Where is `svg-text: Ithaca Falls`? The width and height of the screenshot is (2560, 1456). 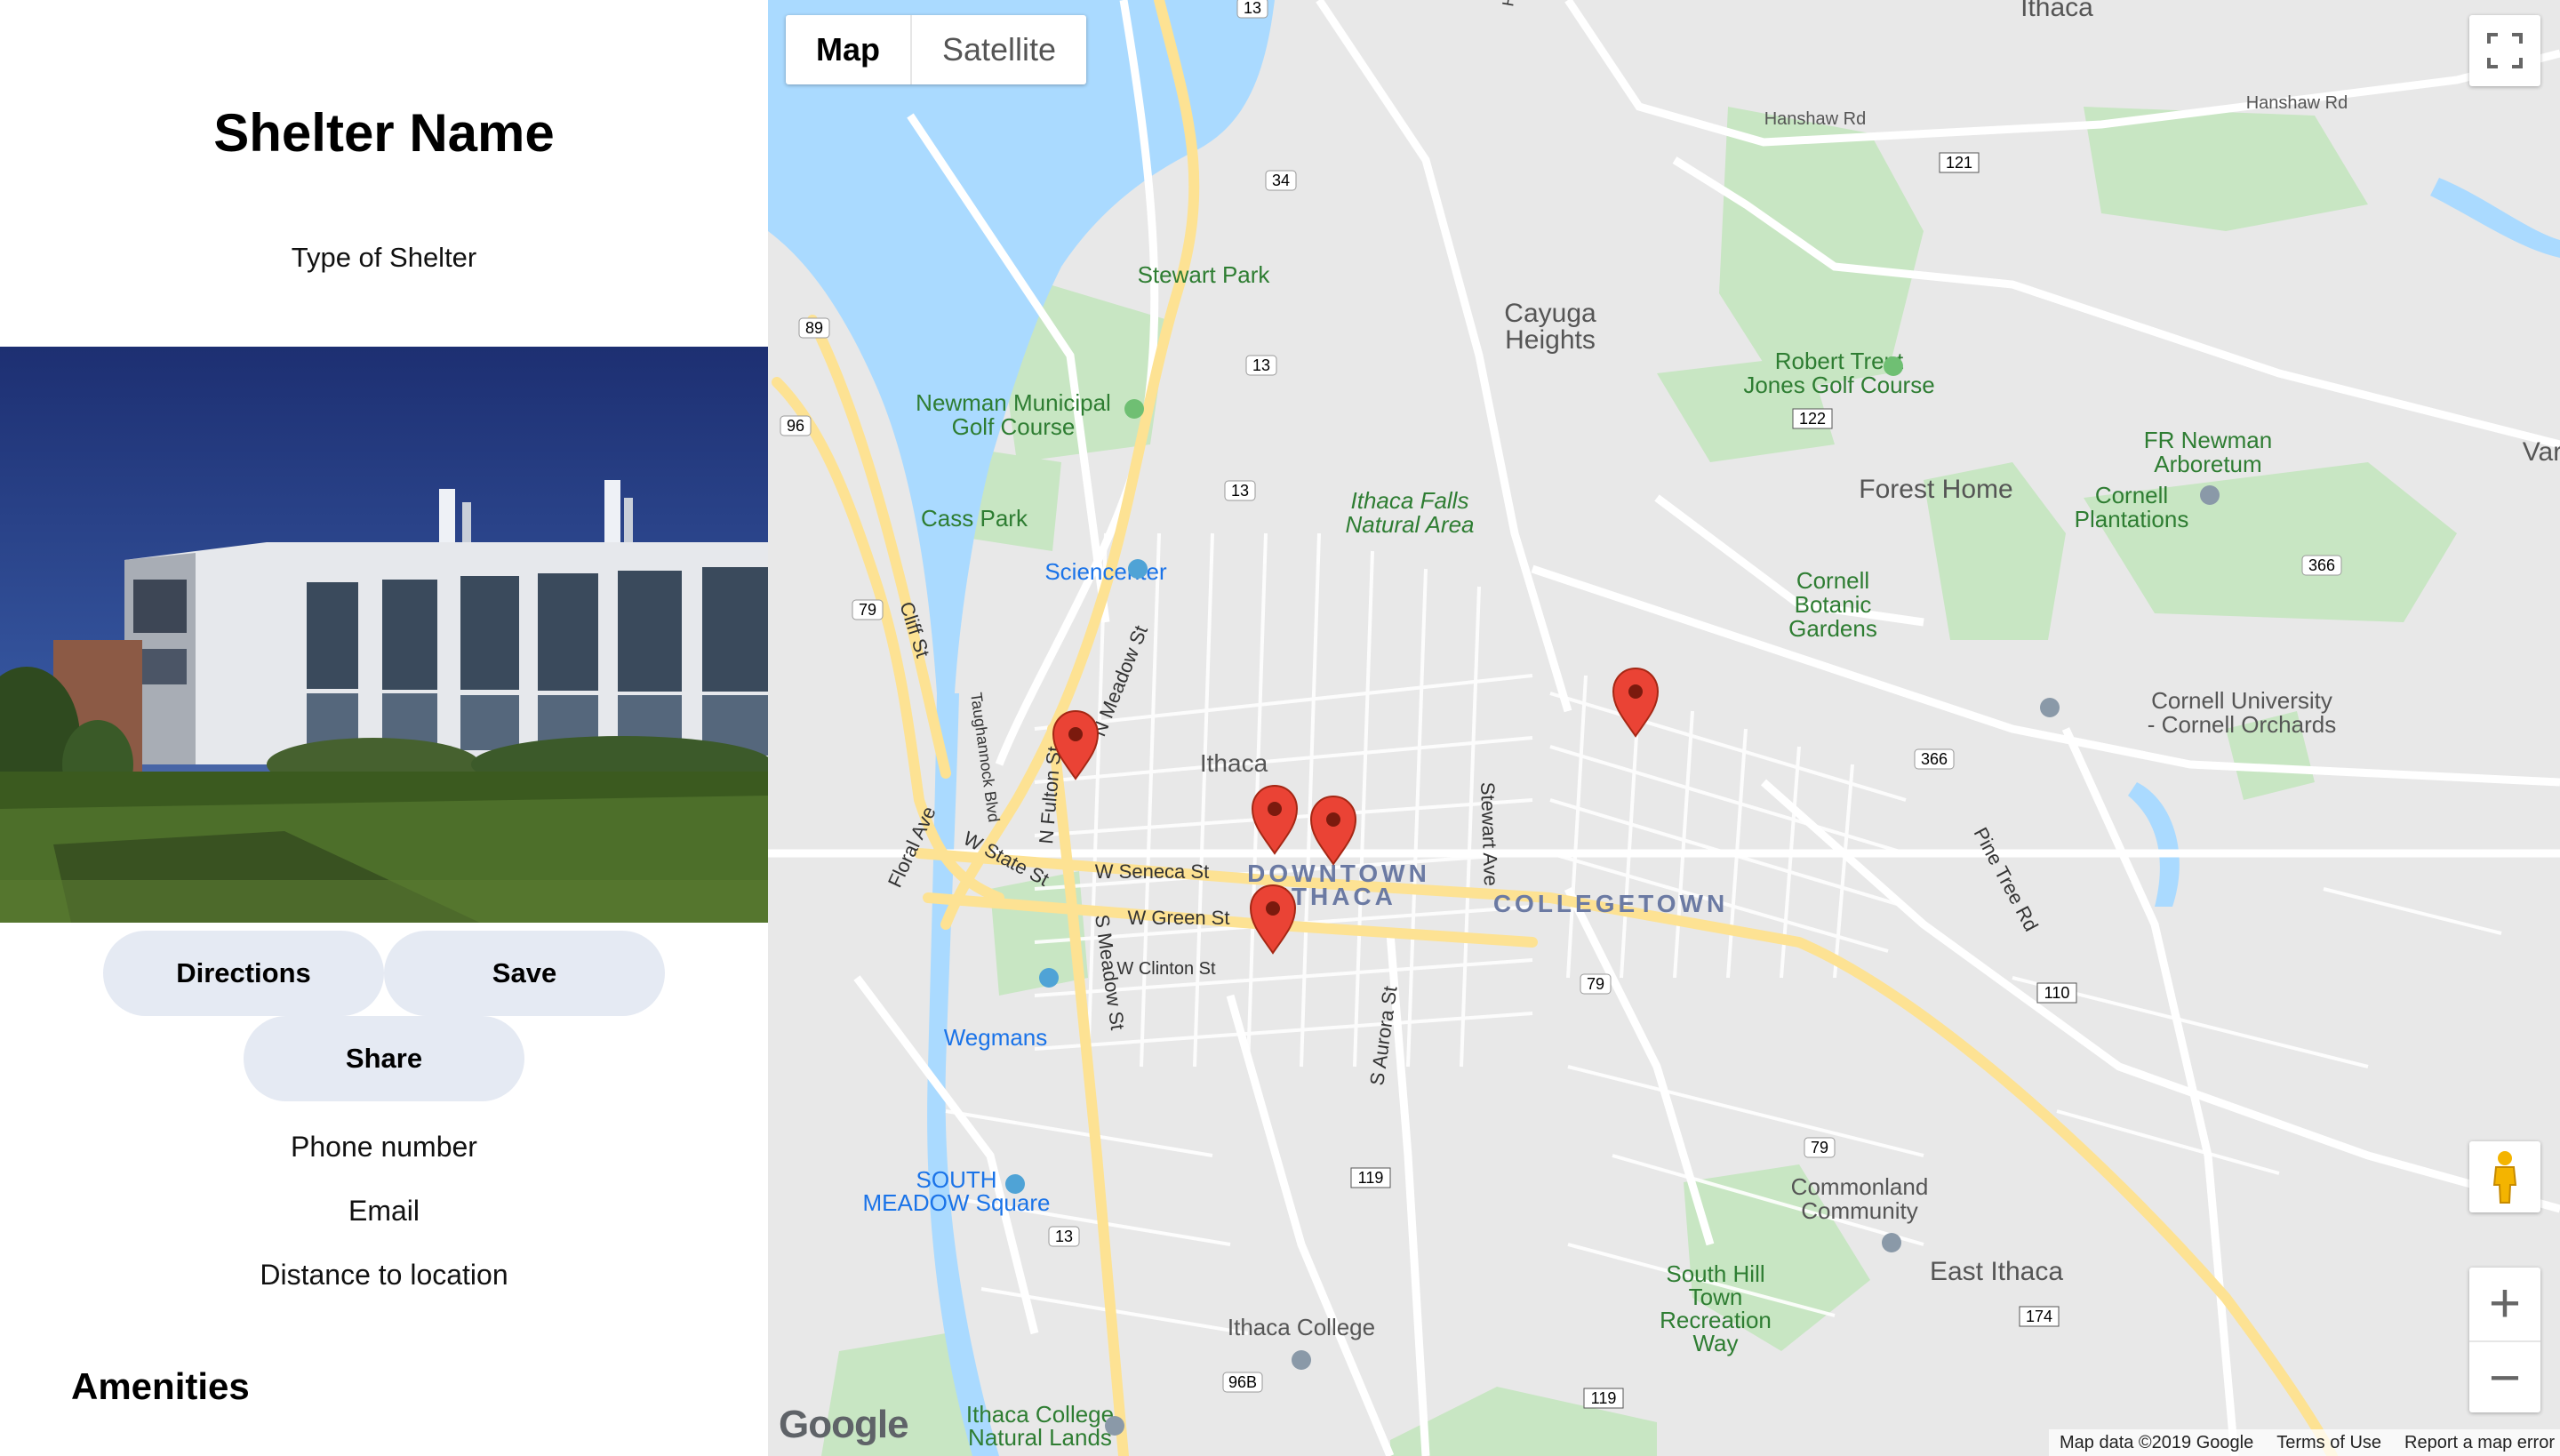 svg-text: Ithaca Falls is located at coordinates (1410, 500).